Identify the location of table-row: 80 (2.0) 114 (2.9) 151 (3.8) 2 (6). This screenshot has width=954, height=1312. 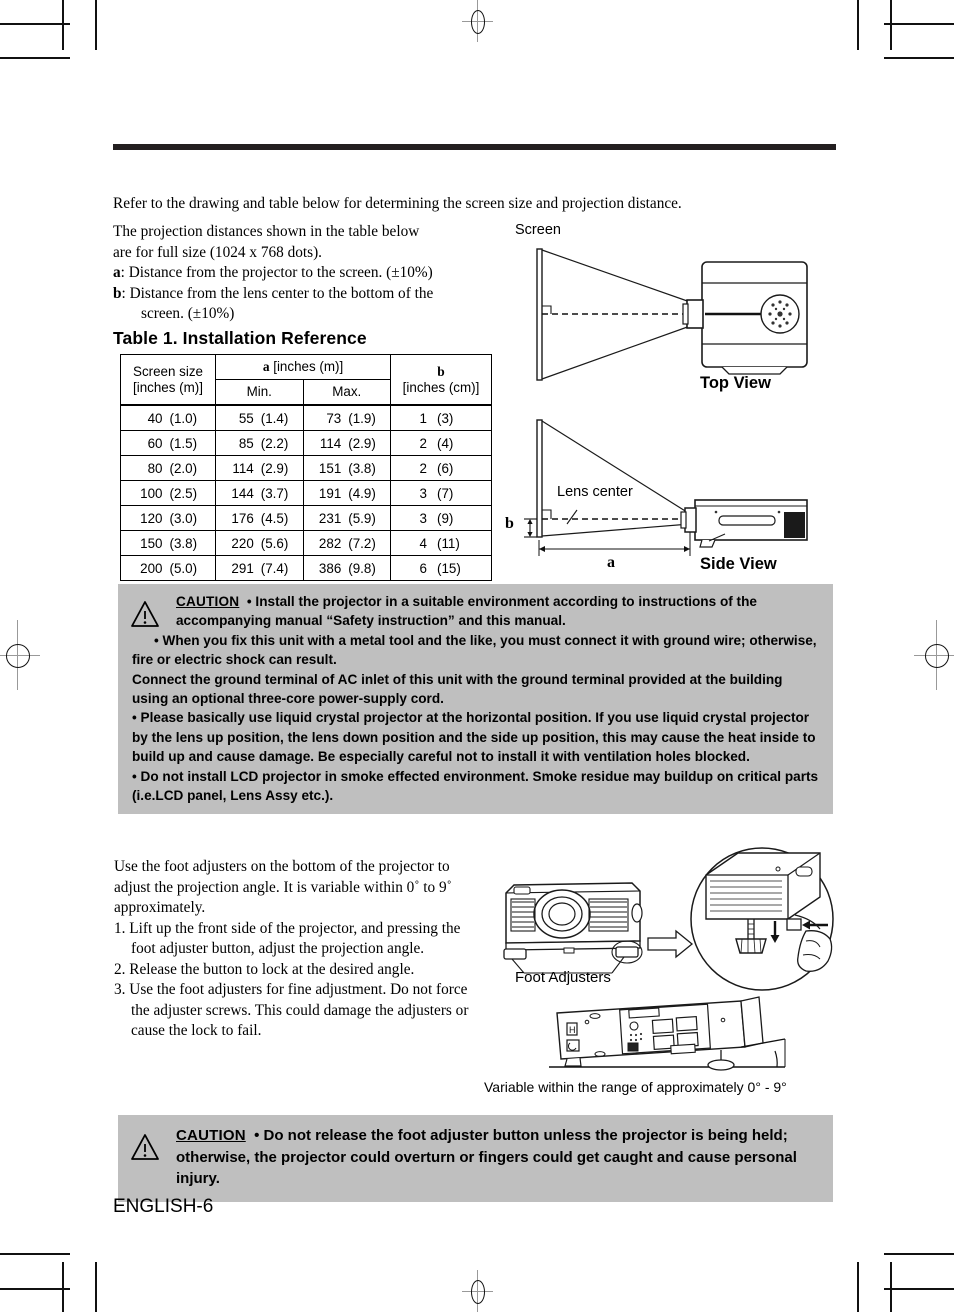
(306, 468).